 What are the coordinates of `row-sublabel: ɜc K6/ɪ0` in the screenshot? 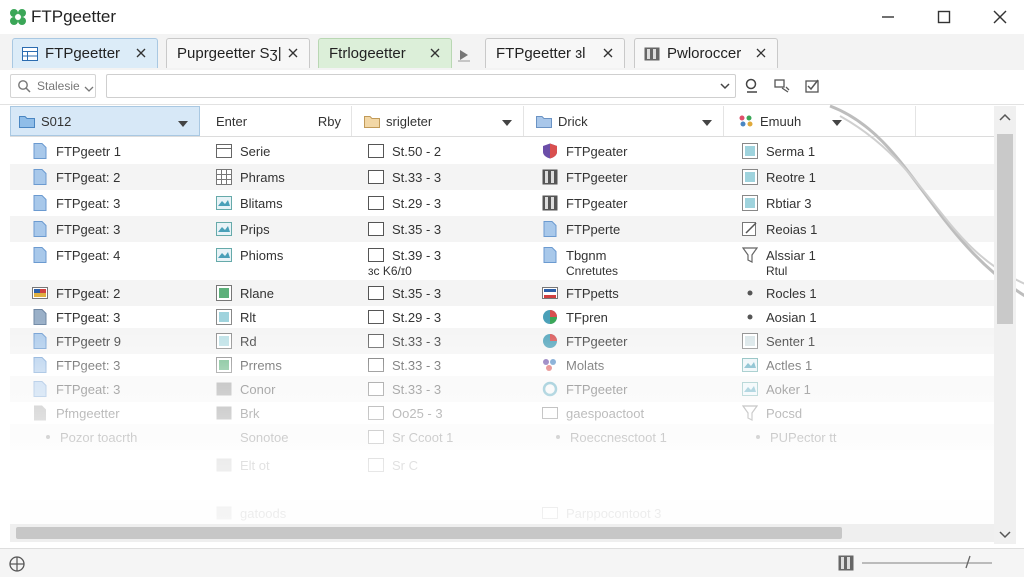 It's located at (390, 271).